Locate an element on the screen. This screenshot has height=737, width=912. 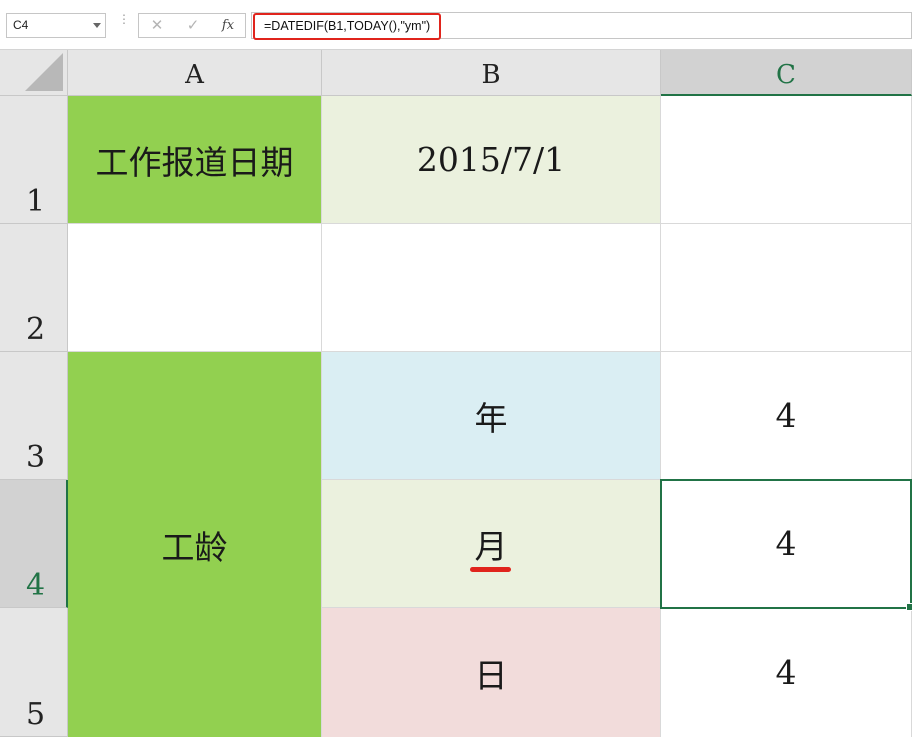
enter-icon: ✓ is located at coordinates (193, 25).